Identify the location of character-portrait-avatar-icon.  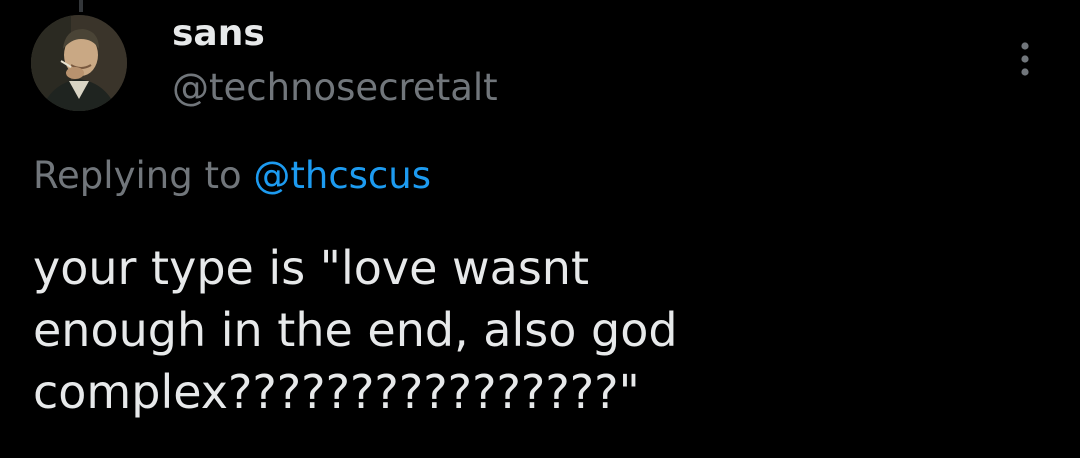
(79, 63).